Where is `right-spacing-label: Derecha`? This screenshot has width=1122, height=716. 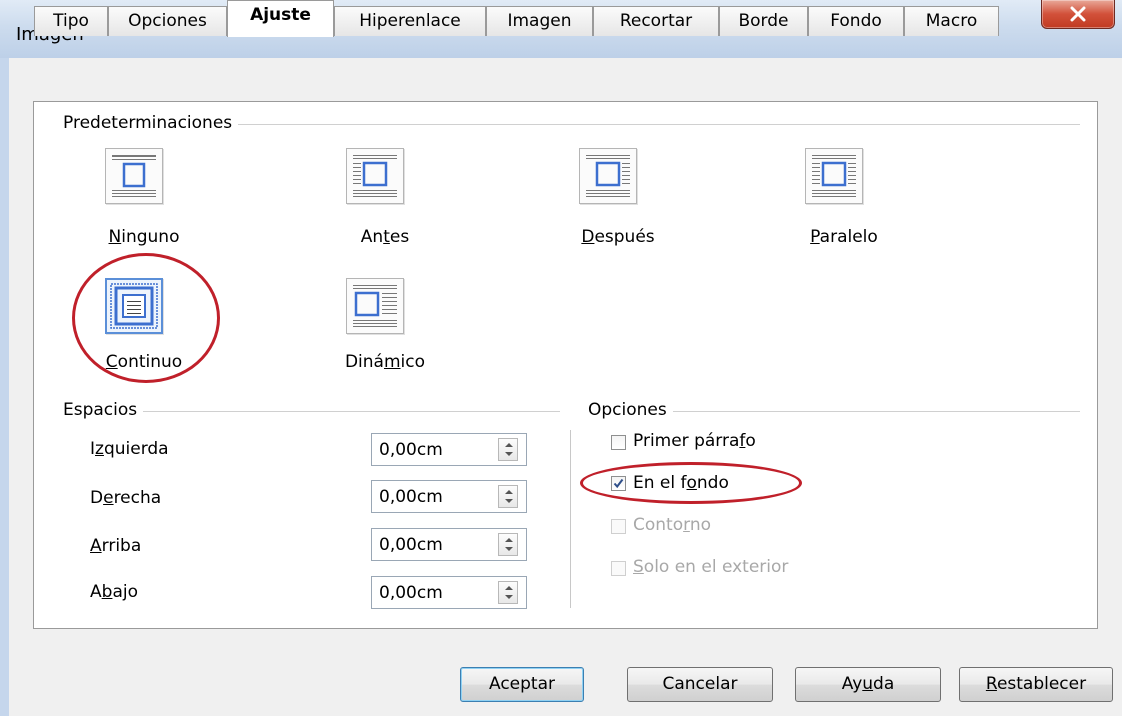 right-spacing-label: Derecha is located at coordinates (126, 498).